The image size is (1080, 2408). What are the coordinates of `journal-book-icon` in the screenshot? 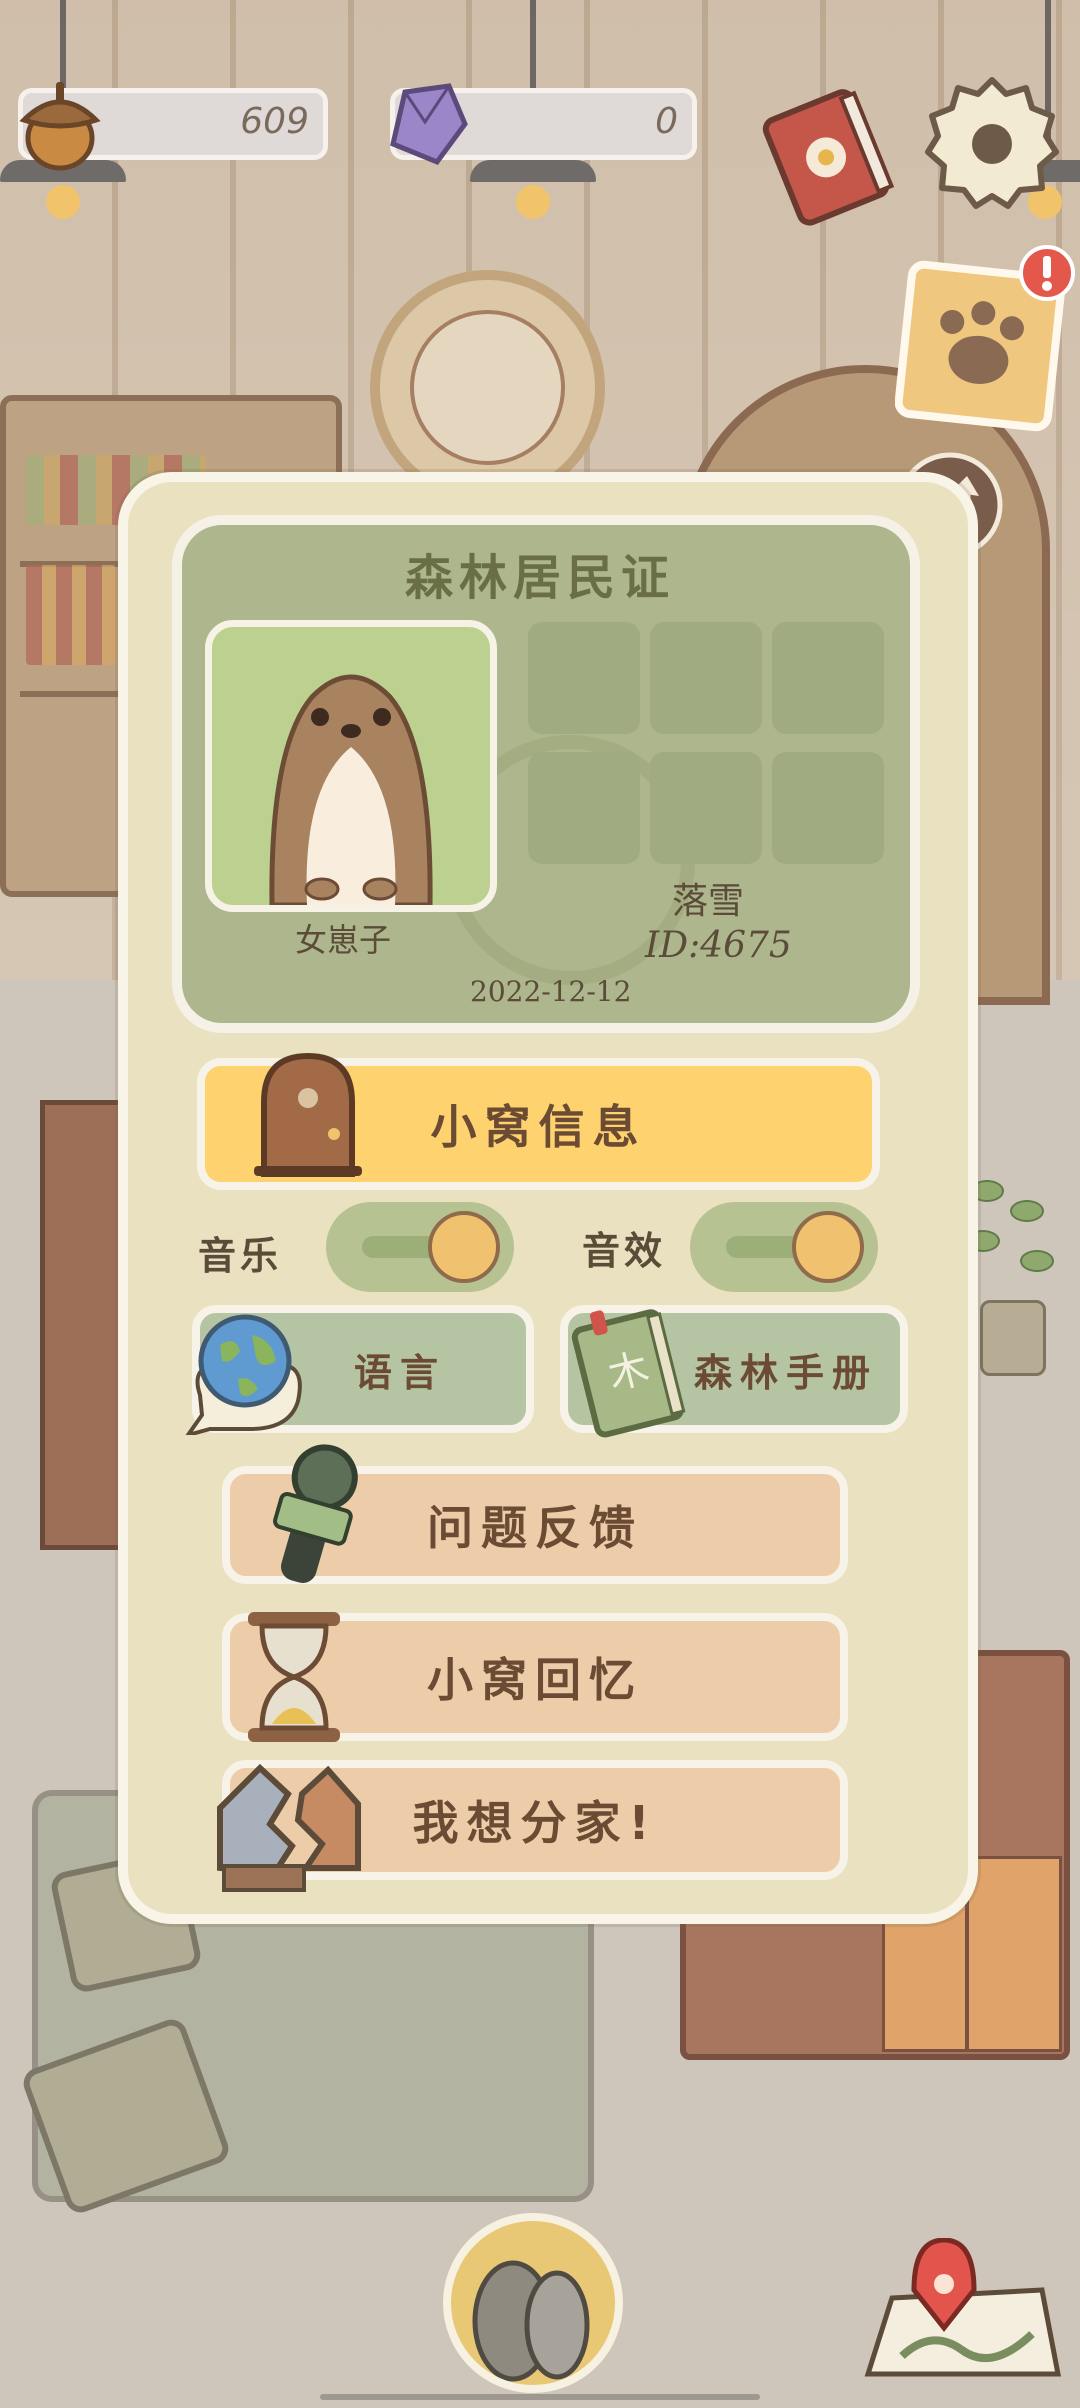 It's located at (827, 157).